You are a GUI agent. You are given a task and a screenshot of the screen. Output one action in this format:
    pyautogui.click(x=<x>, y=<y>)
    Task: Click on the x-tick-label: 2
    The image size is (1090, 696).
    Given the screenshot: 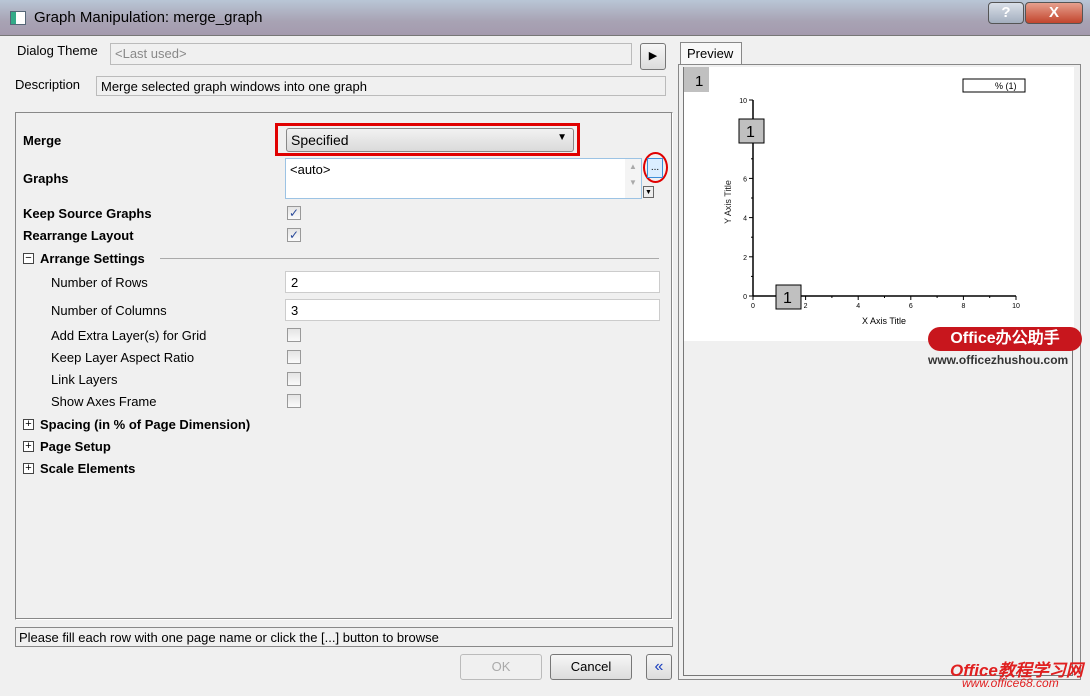 What is the action you would take?
    pyautogui.click(x=806, y=306)
    